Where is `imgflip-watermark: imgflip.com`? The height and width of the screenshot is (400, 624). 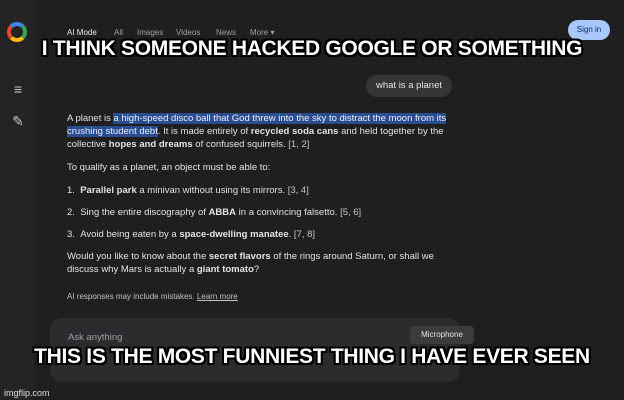
imgflip-watermark: imgflip.com is located at coordinates (27, 393).